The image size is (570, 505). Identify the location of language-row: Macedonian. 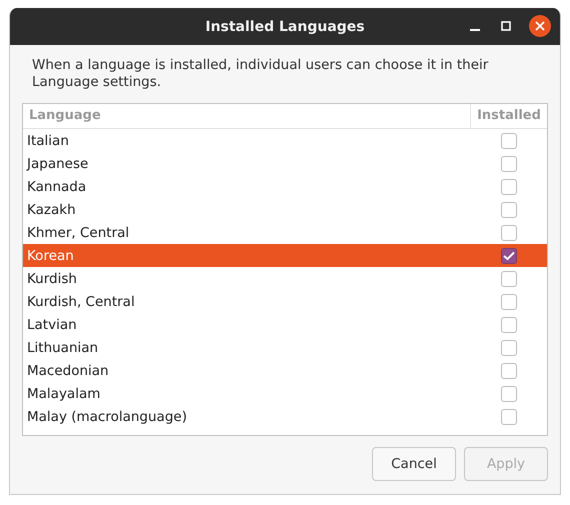
(285, 370).